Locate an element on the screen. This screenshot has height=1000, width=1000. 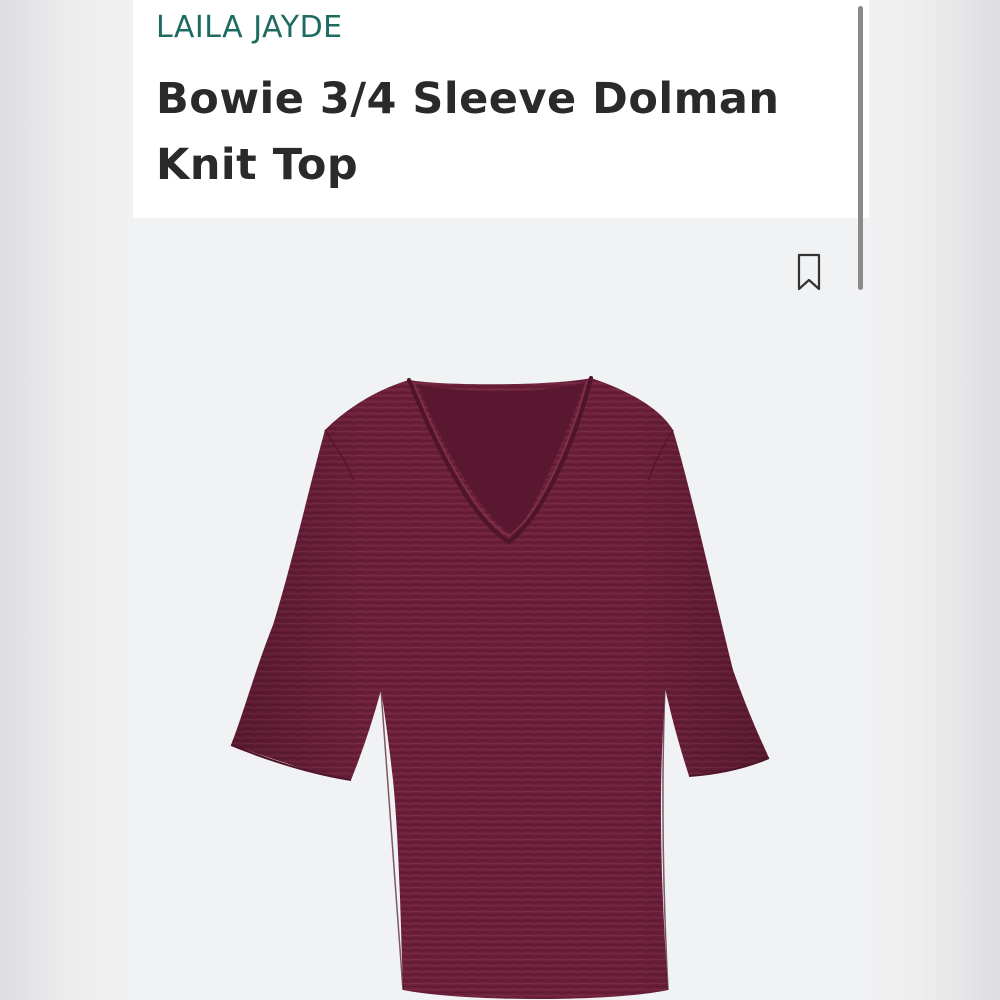
bookmark-icon is located at coordinates (809, 272).